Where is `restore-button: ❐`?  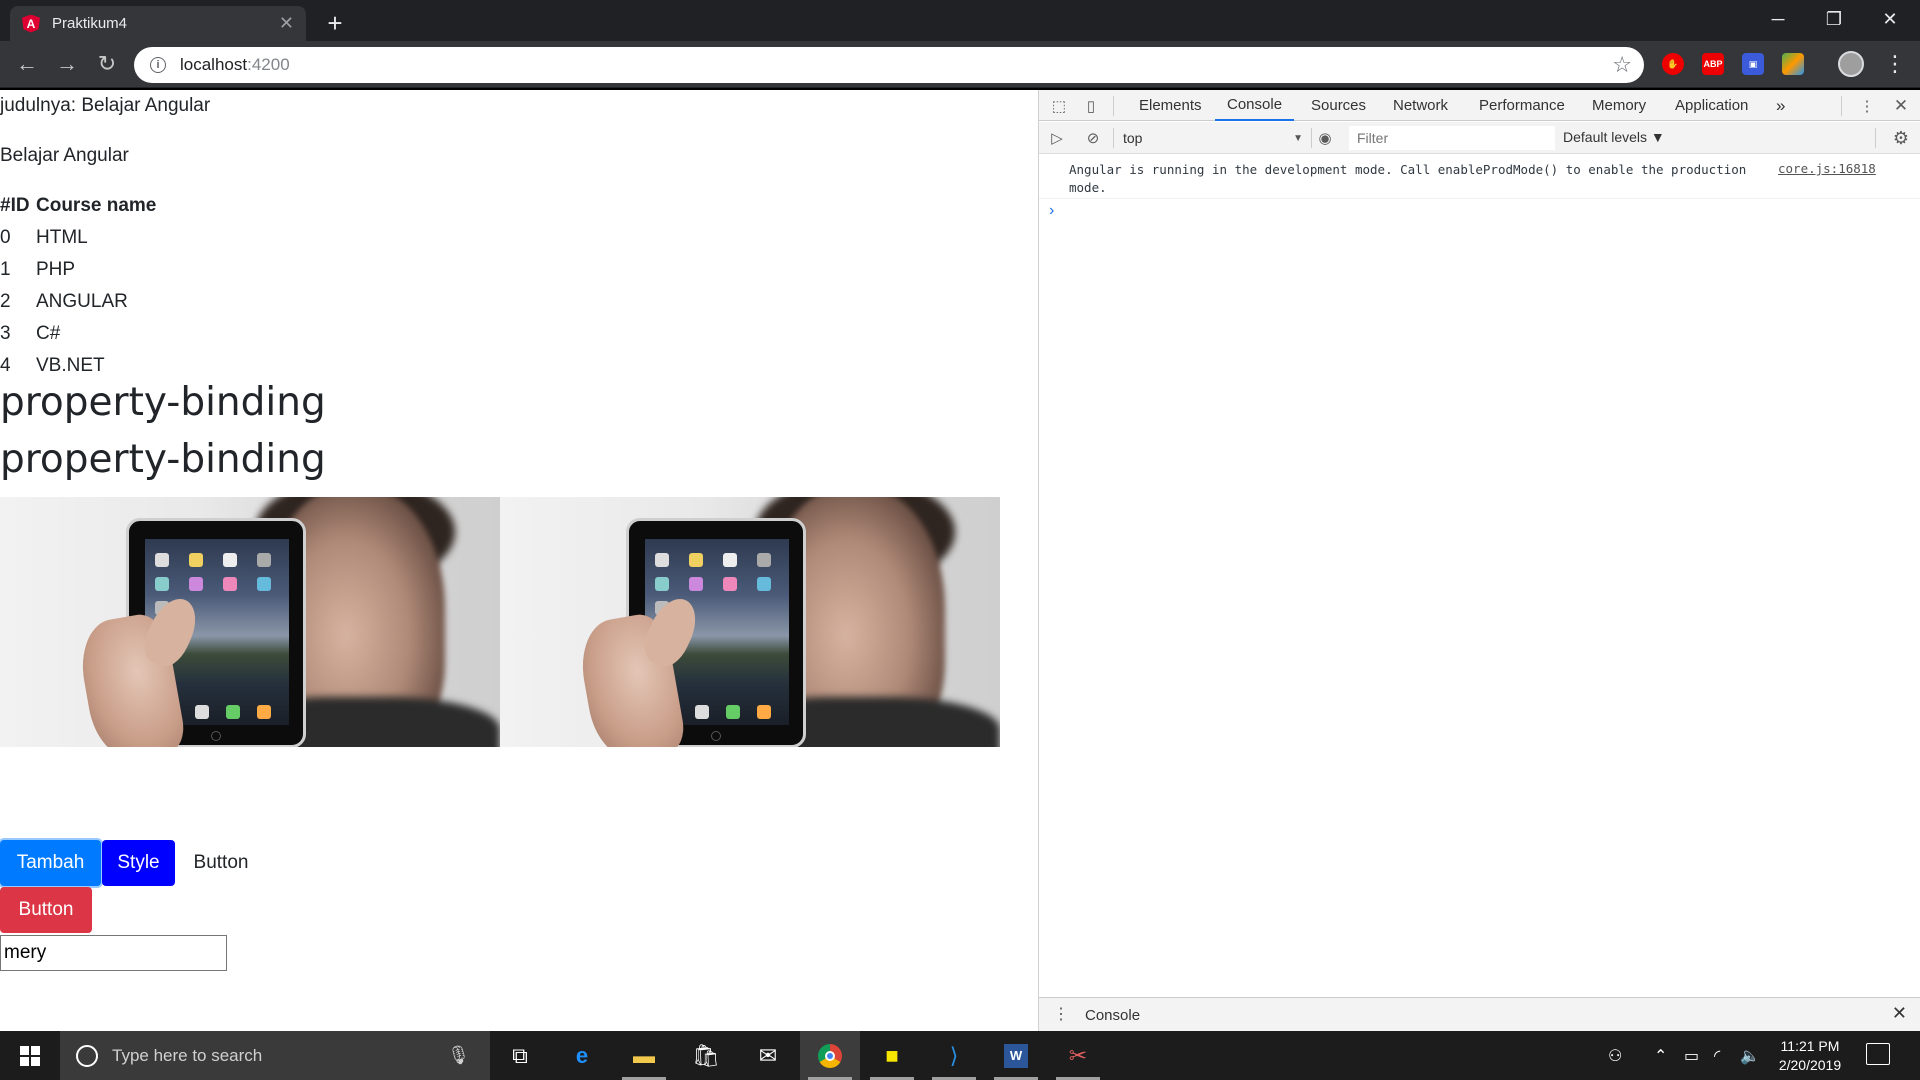
restore-button: ❐ is located at coordinates (1834, 19).